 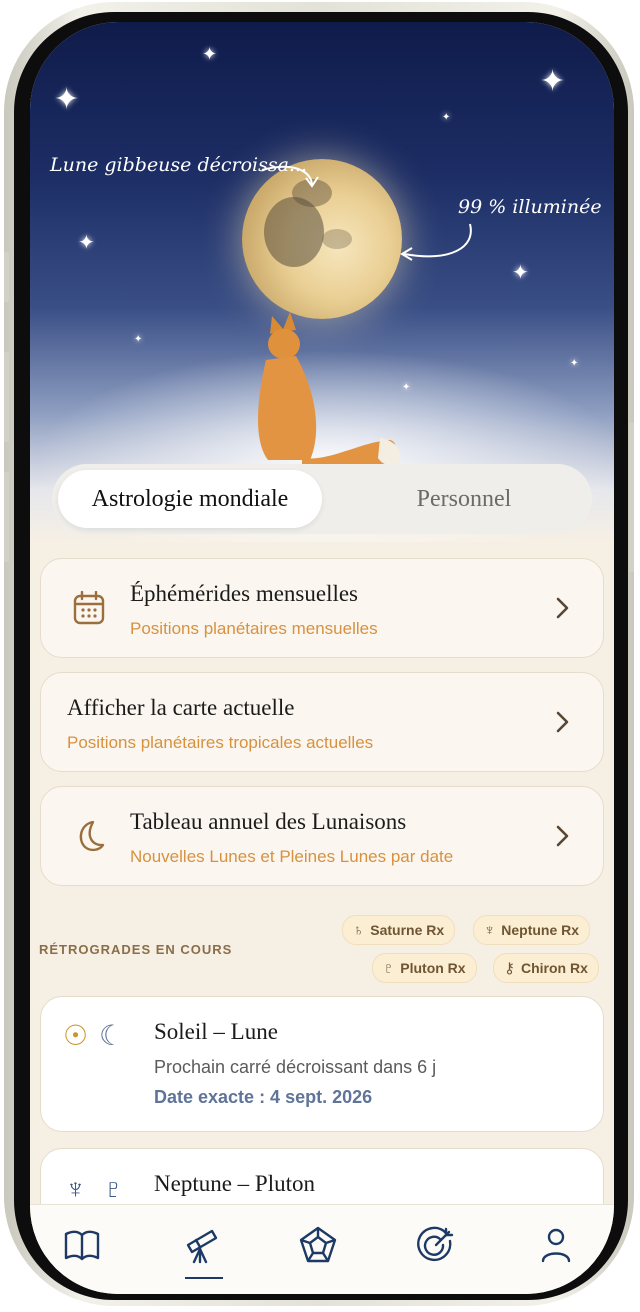 I want to click on moon-icon, so click(x=92, y=836).